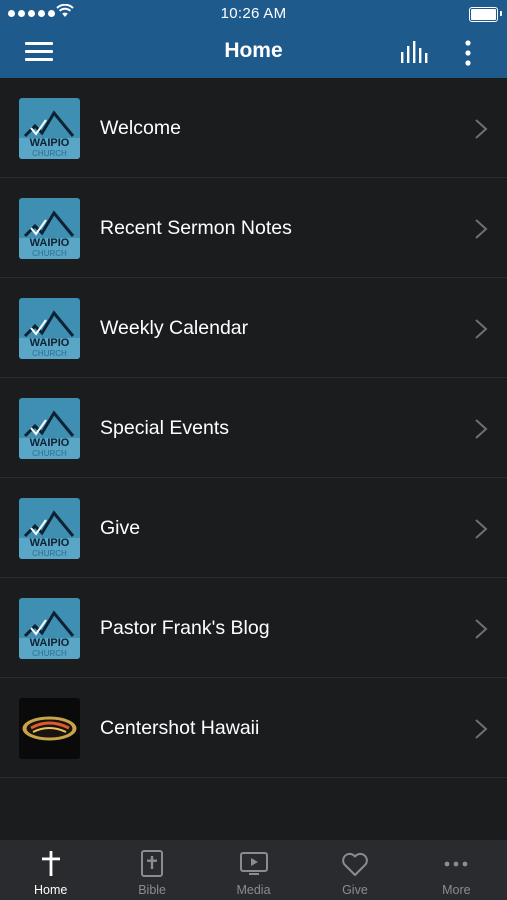  What do you see at coordinates (180, 728) in the screenshot?
I see `list-item-label: Centershot Hawaii` at bounding box center [180, 728].